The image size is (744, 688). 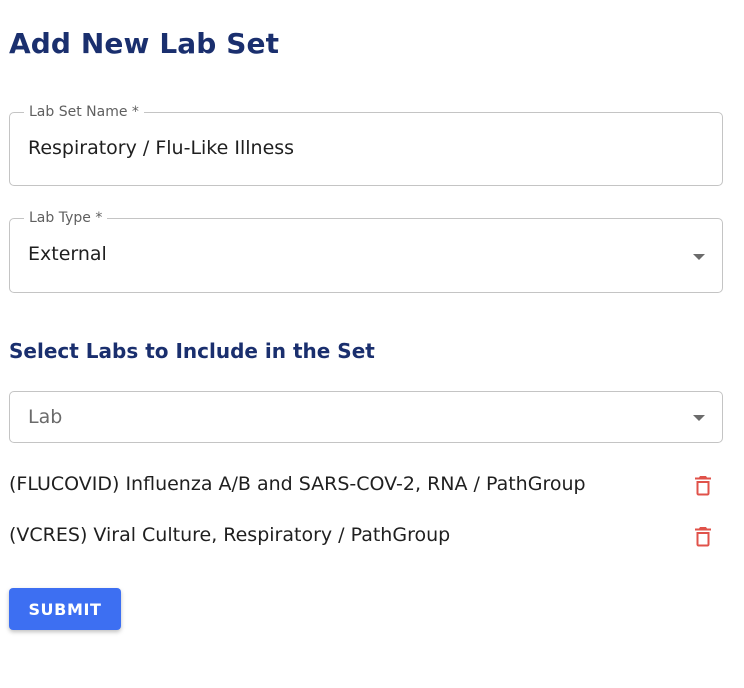 What do you see at coordinates (66, 218) in the screenshot?
I see `lab-type-label: Lab Type *` at bounding box center [66, 218].